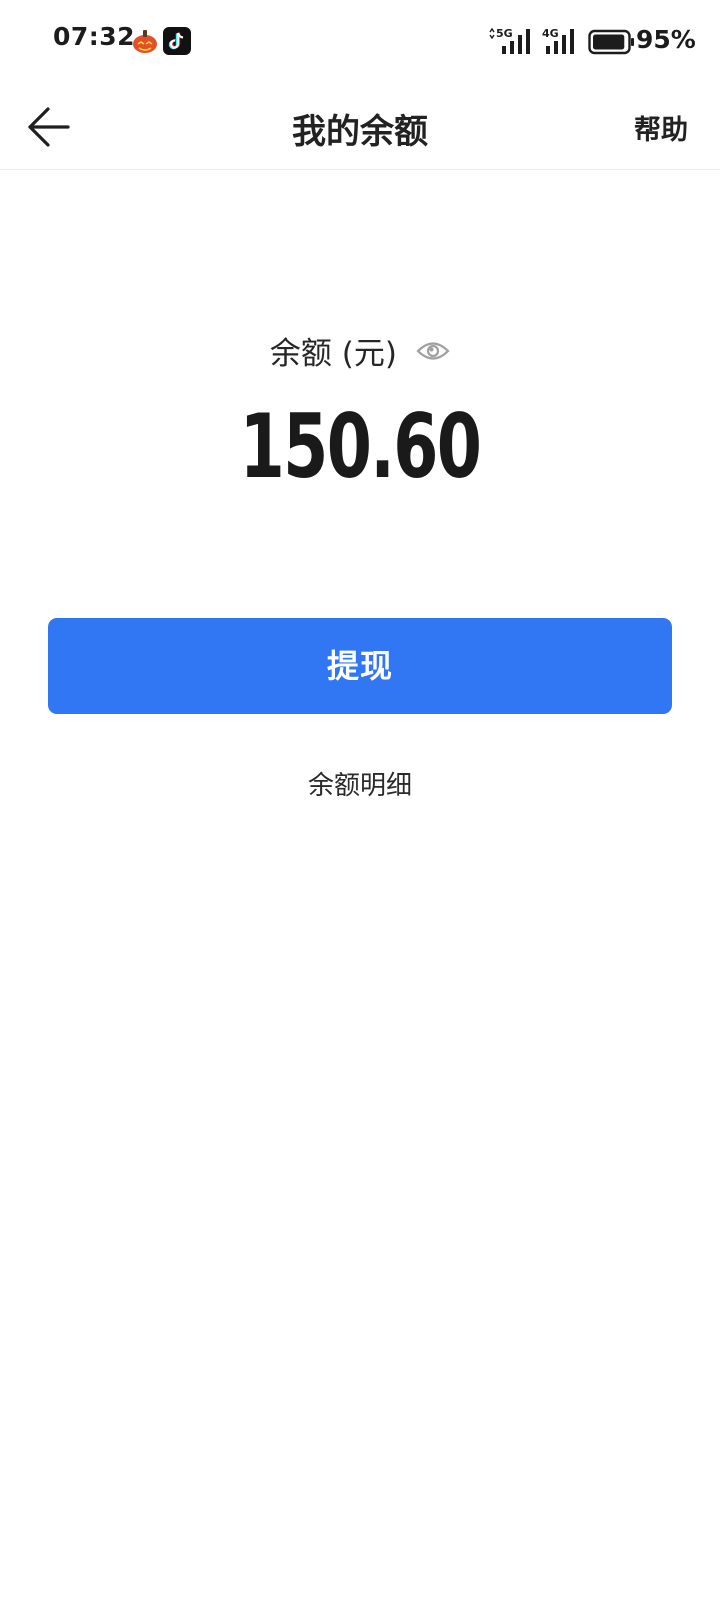 Image resolution: width=720 pixels, height=1604 pixels. I want to click on withdraw-button: 提现, so click(360, 666).